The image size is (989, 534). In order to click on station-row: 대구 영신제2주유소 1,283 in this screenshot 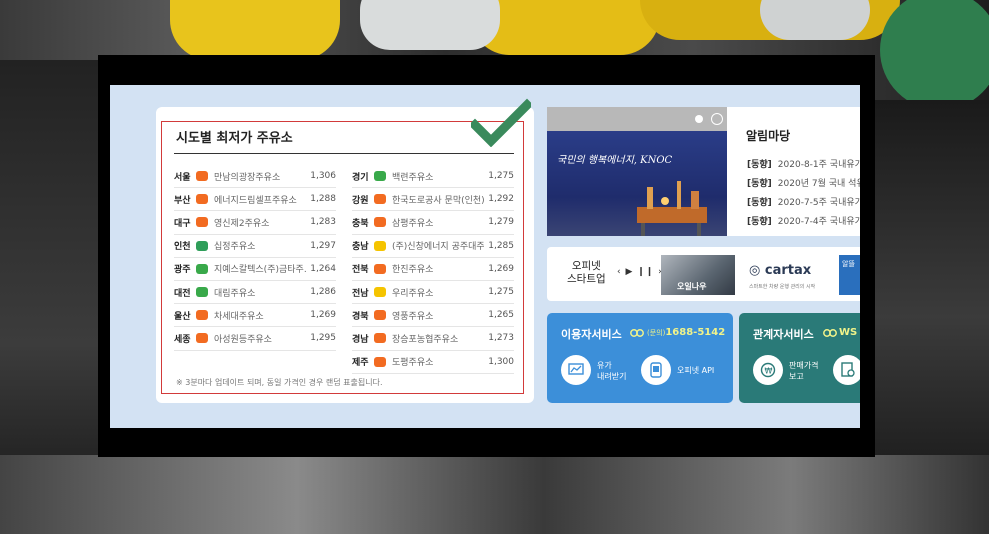, I will do `click(255, 223)`.